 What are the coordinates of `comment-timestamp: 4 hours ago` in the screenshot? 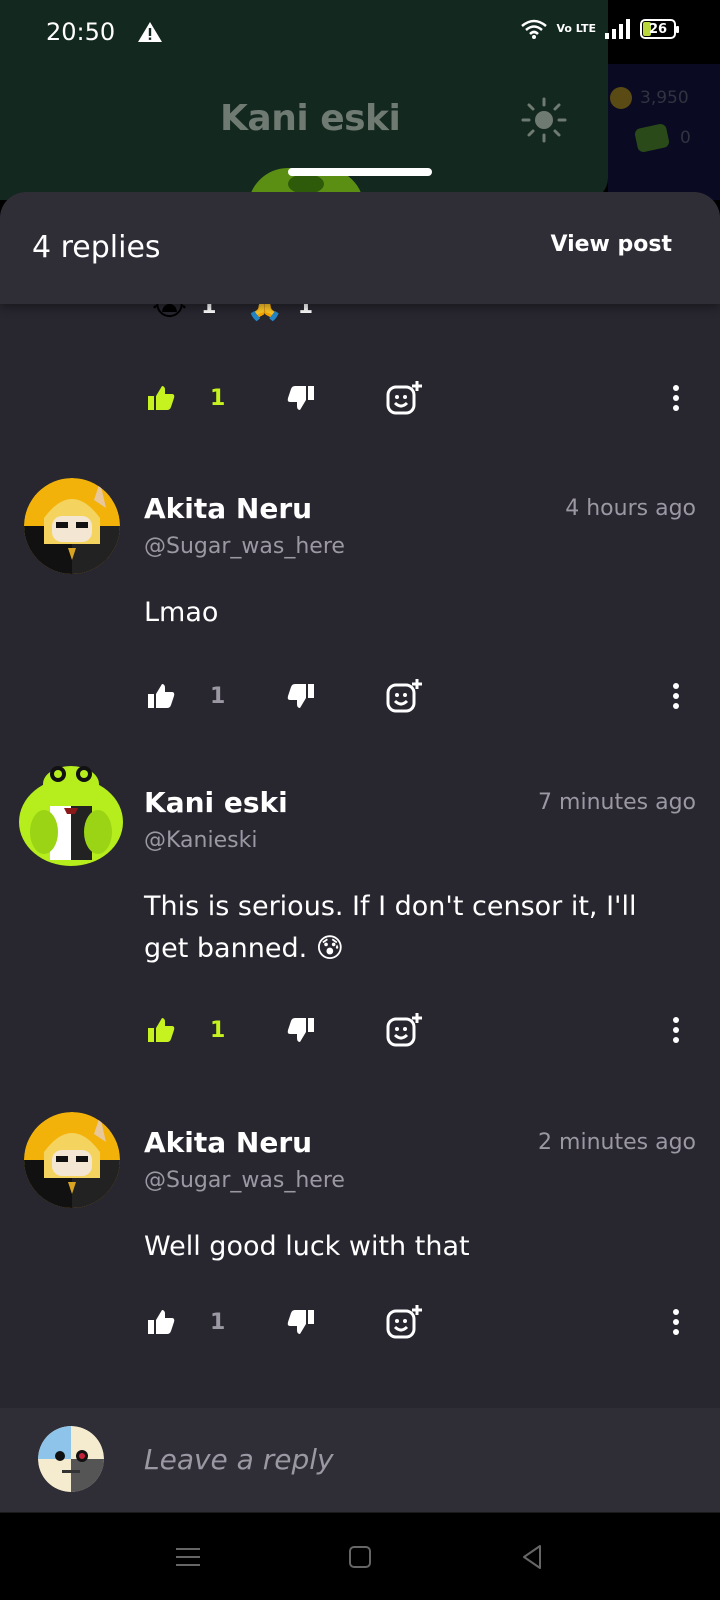 It's located at (630, 508).